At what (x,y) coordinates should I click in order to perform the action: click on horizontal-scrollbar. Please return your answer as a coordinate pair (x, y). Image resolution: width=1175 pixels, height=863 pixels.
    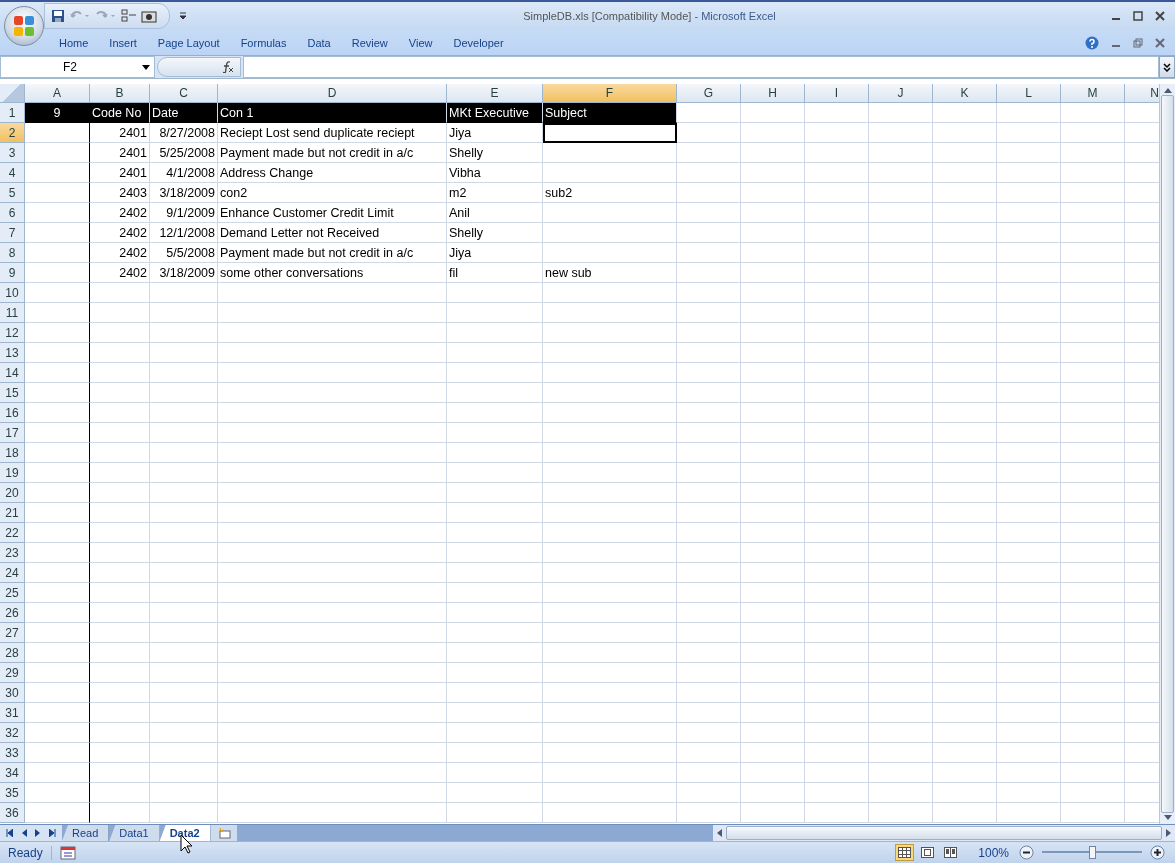
    Looking at the image, I should click on (943, 833).